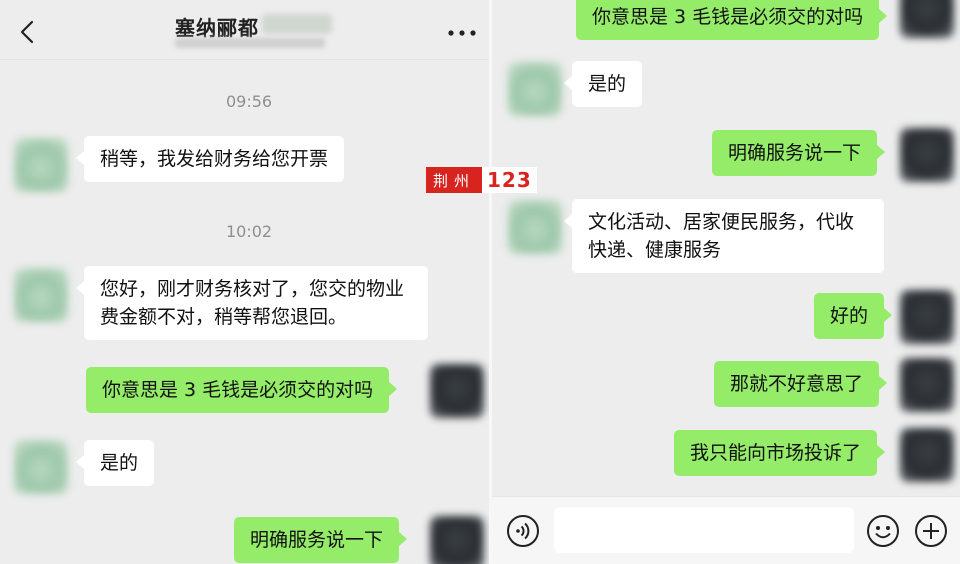  Describe the element at coordinates (210, 159) in the screenshot. I see `incoming-message: 稍等，我发给财务给您开票` at that location.